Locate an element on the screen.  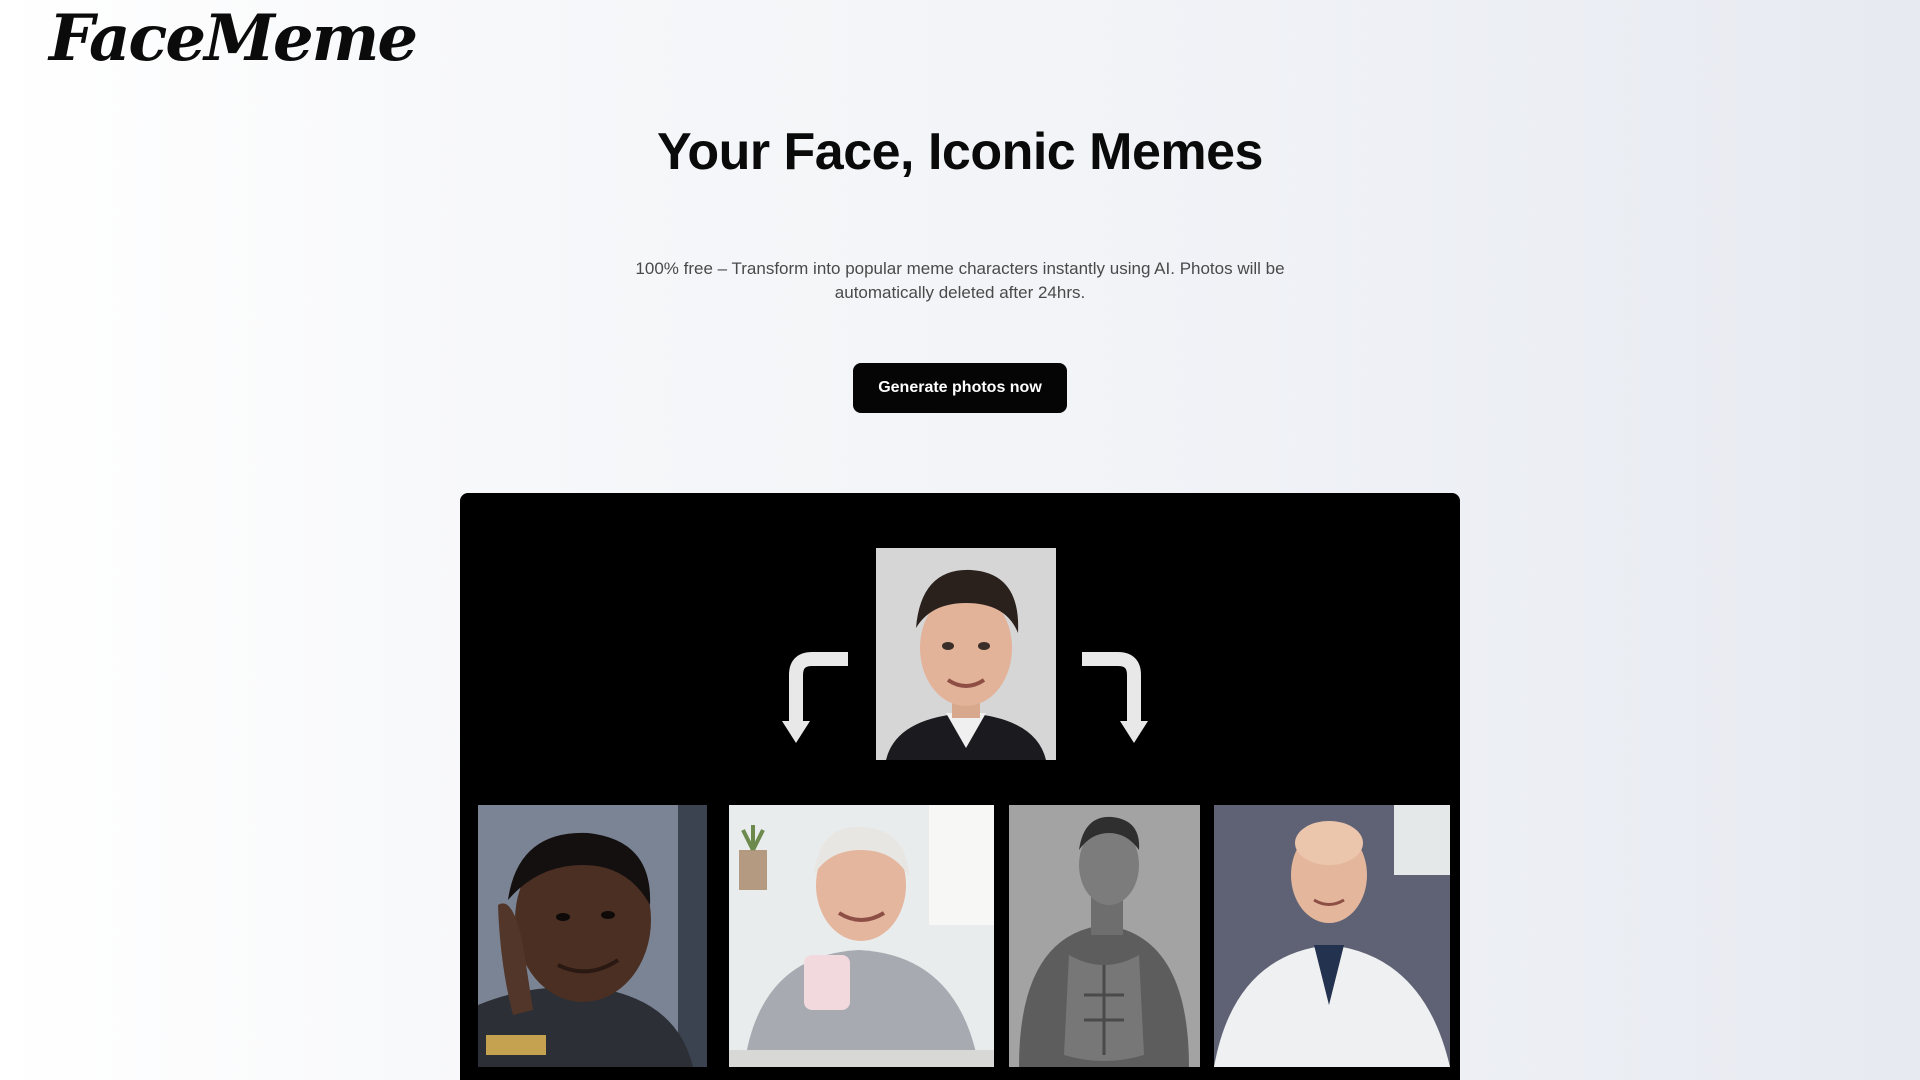
hero-title: Your Face, Iconic Memes is located at coordinates (960, 152).